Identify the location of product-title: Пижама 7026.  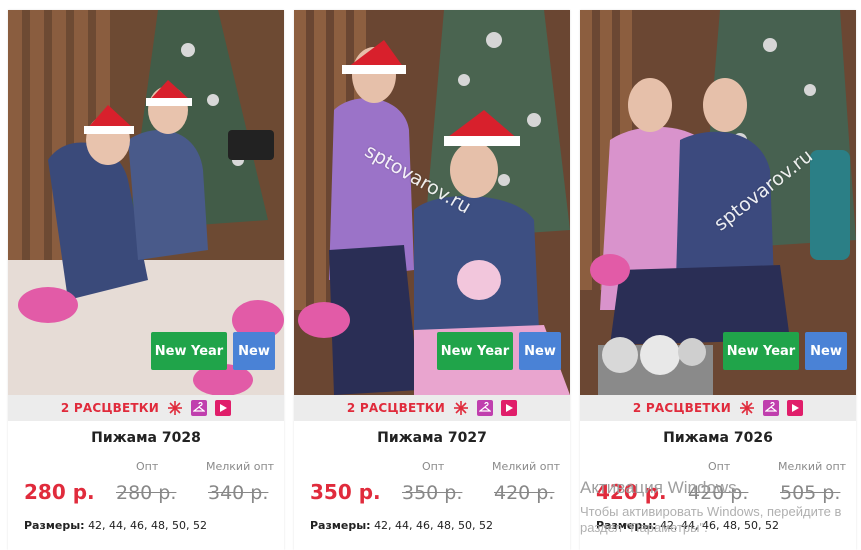
(718, 438).